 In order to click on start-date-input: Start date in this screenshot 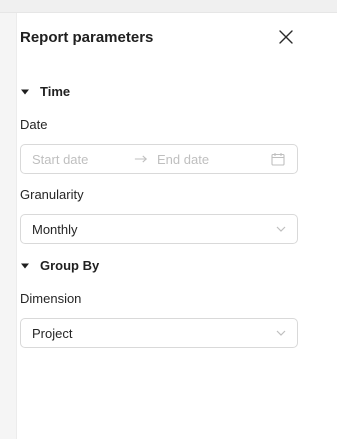, I will do `click(83, 159)`.